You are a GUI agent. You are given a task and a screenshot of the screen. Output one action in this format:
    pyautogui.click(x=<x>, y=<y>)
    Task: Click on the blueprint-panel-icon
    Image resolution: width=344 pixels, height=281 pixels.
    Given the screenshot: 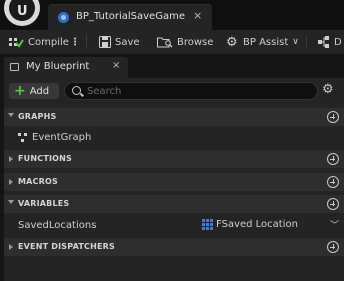 What is the action you would take?
    pyautogui.click(x=14, y=67)
    